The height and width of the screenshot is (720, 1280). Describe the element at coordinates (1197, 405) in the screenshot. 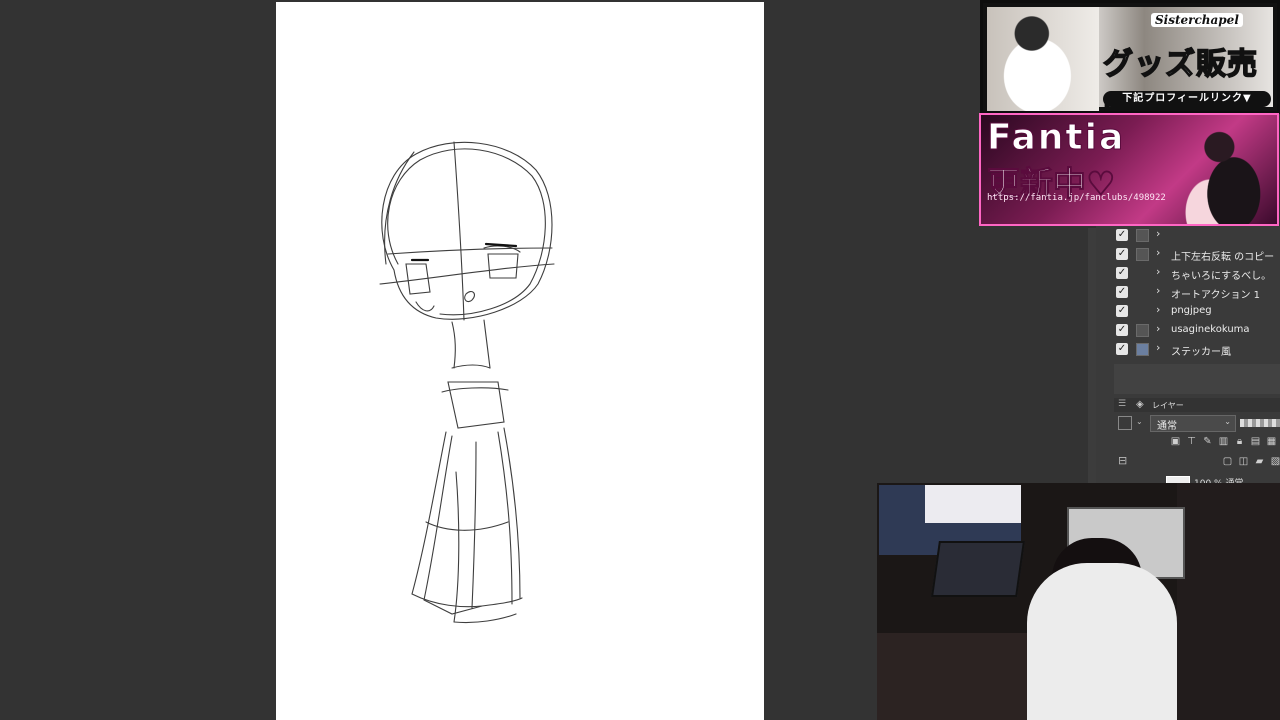

I see `layer-panel-tabbar: ☰ ◈ レイヤー` at that location.